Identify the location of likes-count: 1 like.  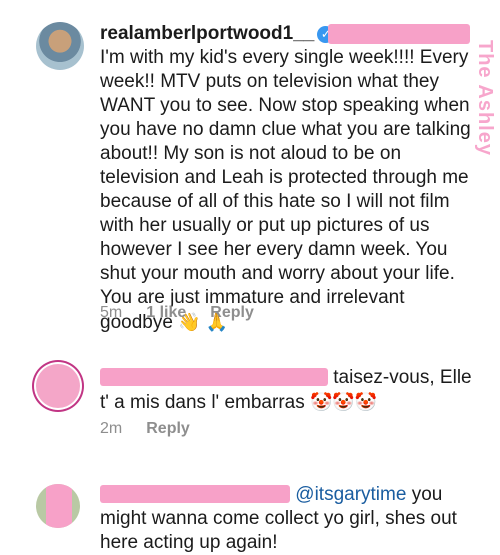
(166, 313).